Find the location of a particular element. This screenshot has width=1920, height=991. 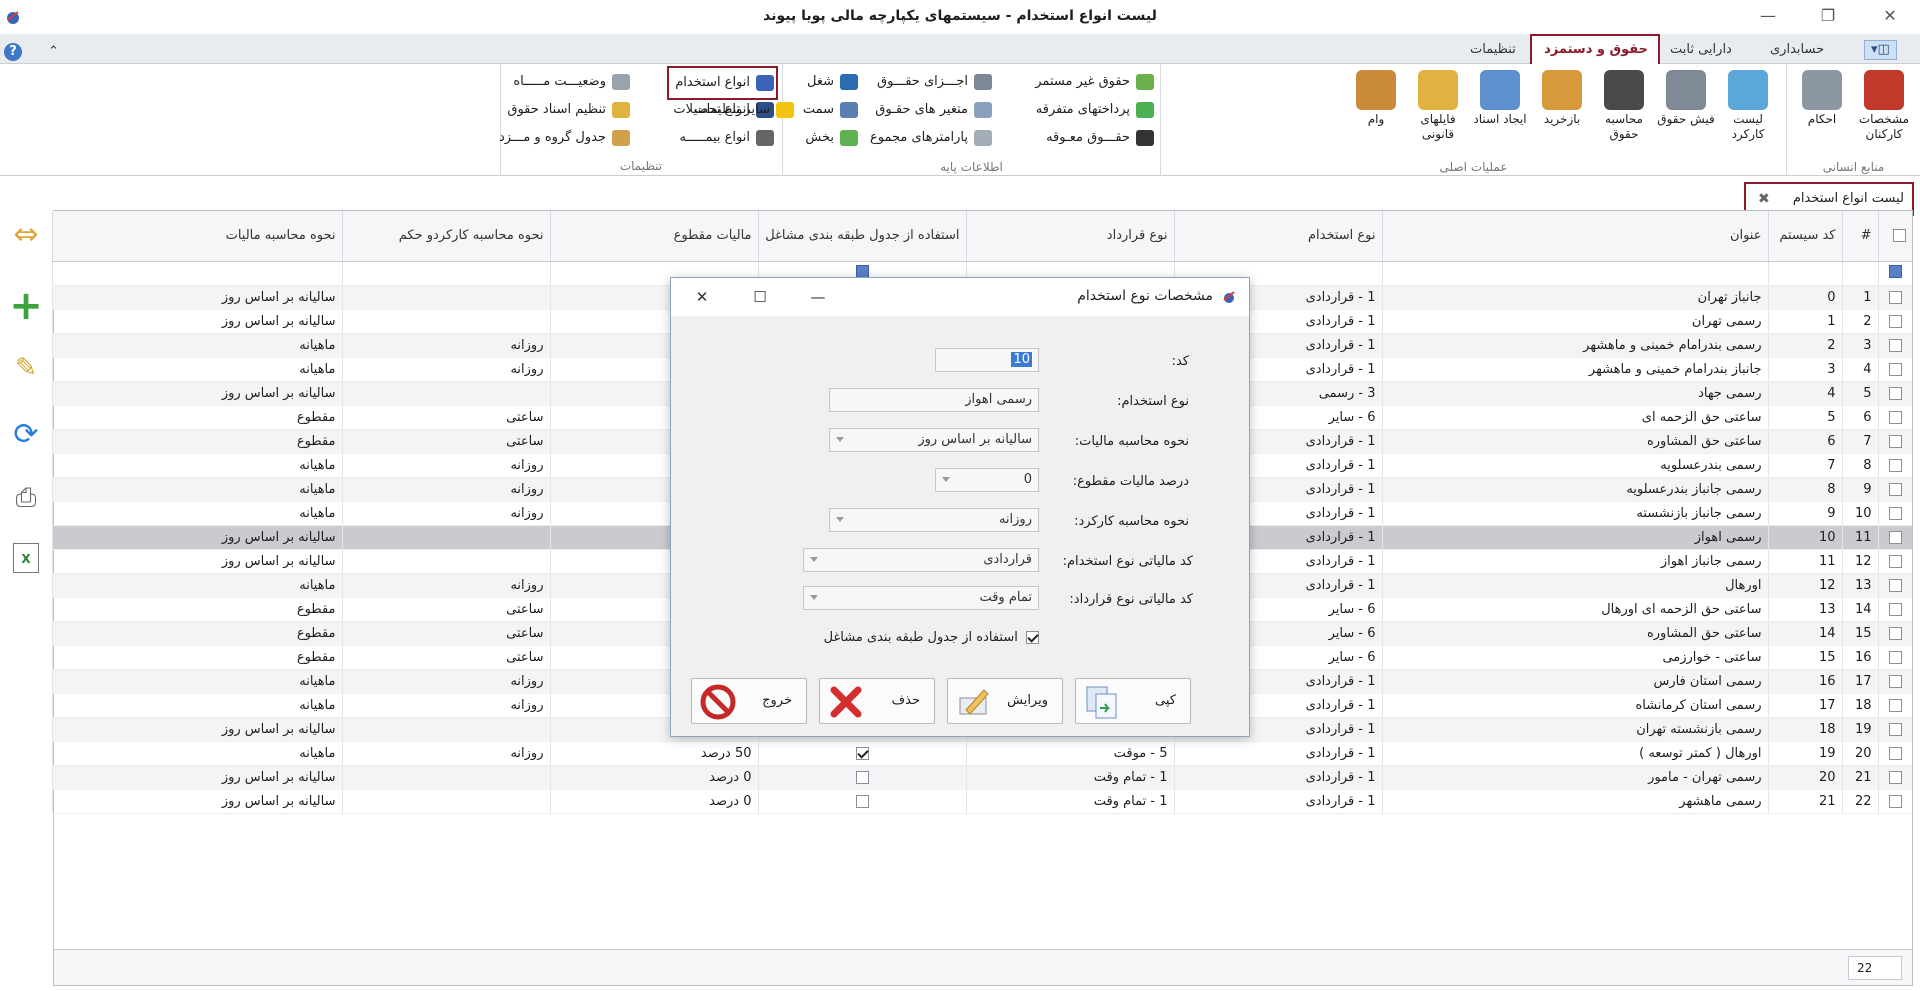

system-code-cell: 15 is located at coordinates (1804, 657).